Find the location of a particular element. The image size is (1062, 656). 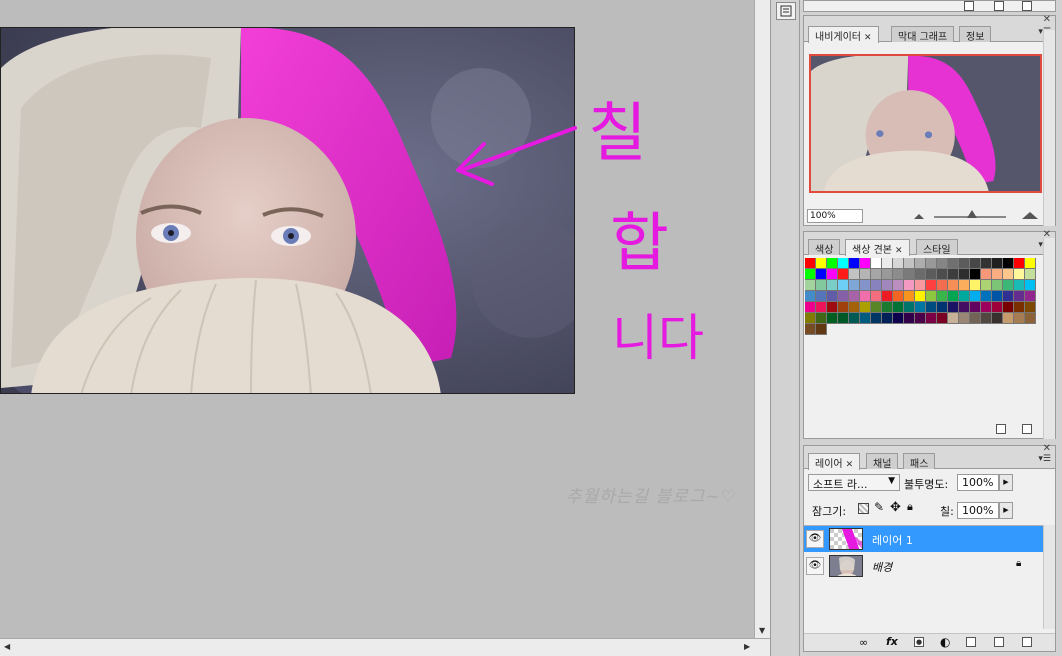

fill-slider-button: ▶ is located at coordinates (1006, 510).